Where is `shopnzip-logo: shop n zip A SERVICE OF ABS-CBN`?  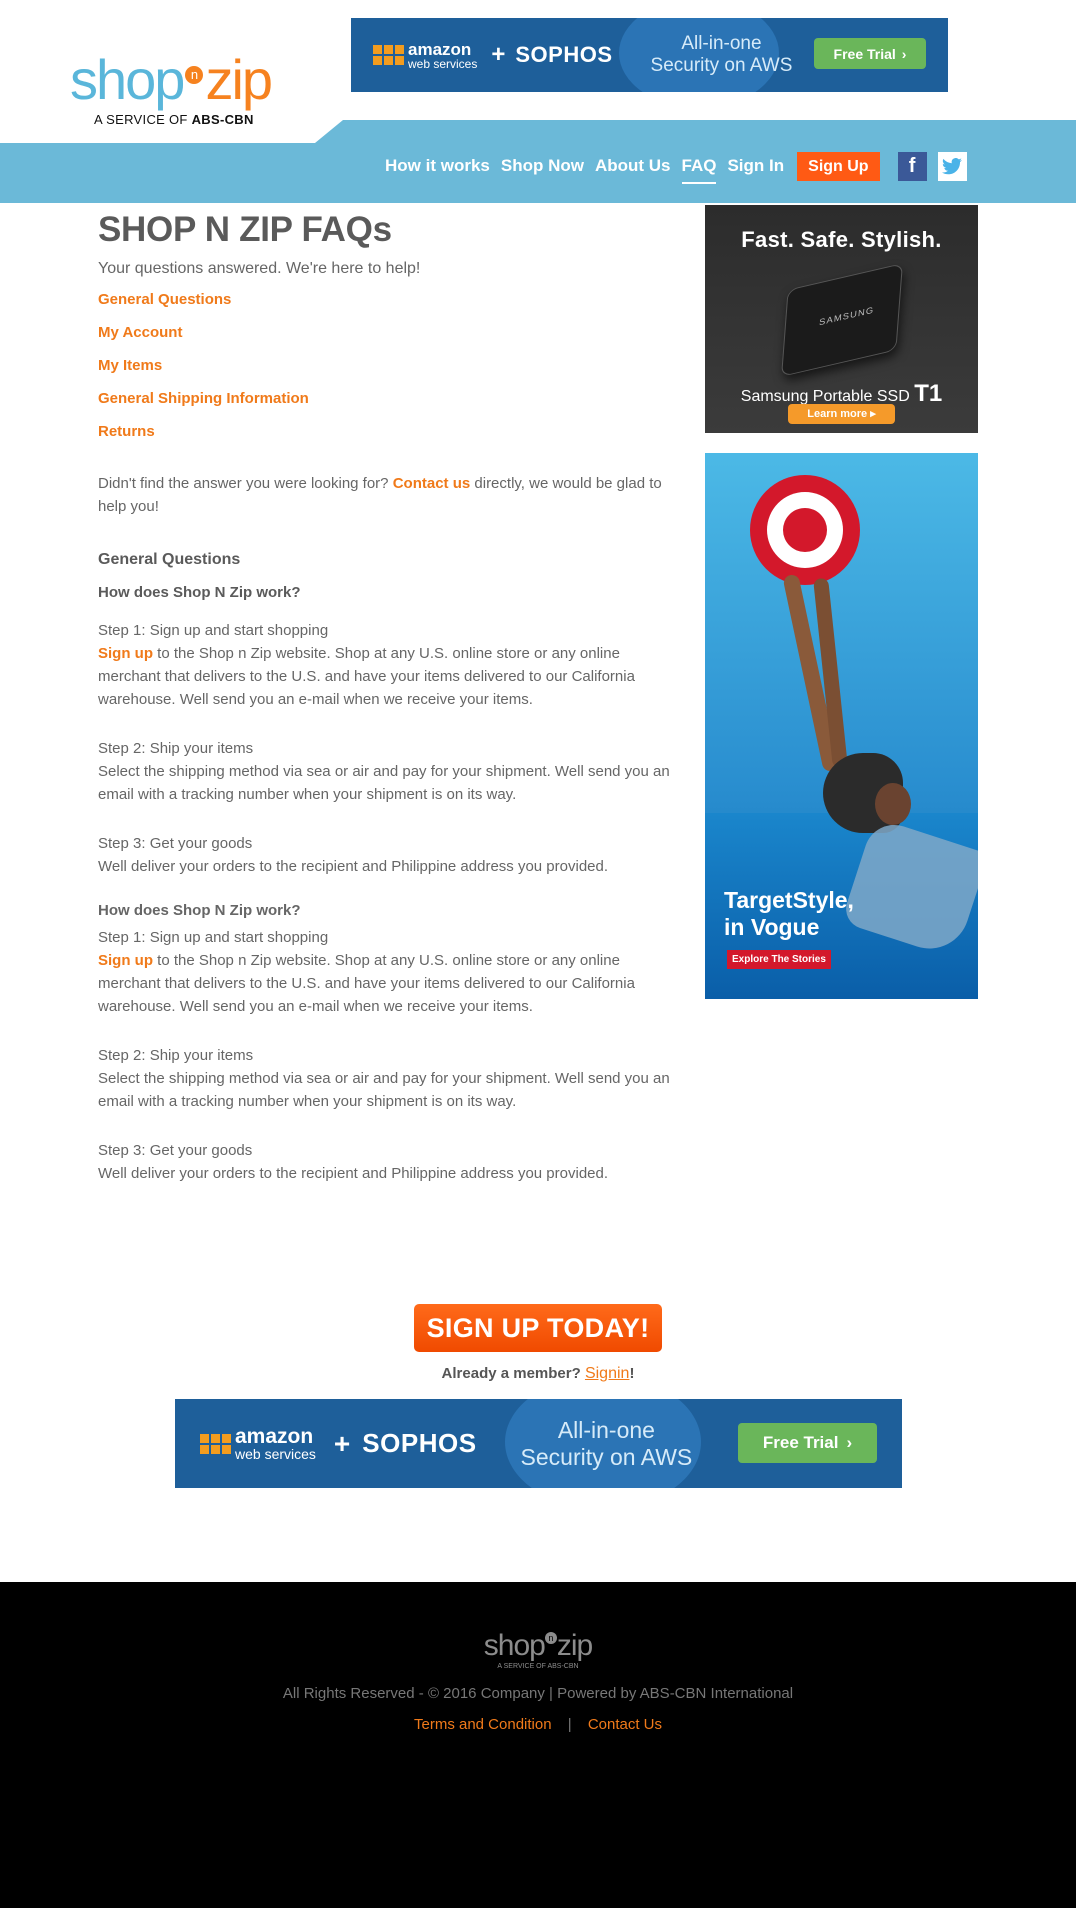
shopnzip-logo: shop n zip A SERVICE OF ABS-CBN is located at coordinates (190, 95).